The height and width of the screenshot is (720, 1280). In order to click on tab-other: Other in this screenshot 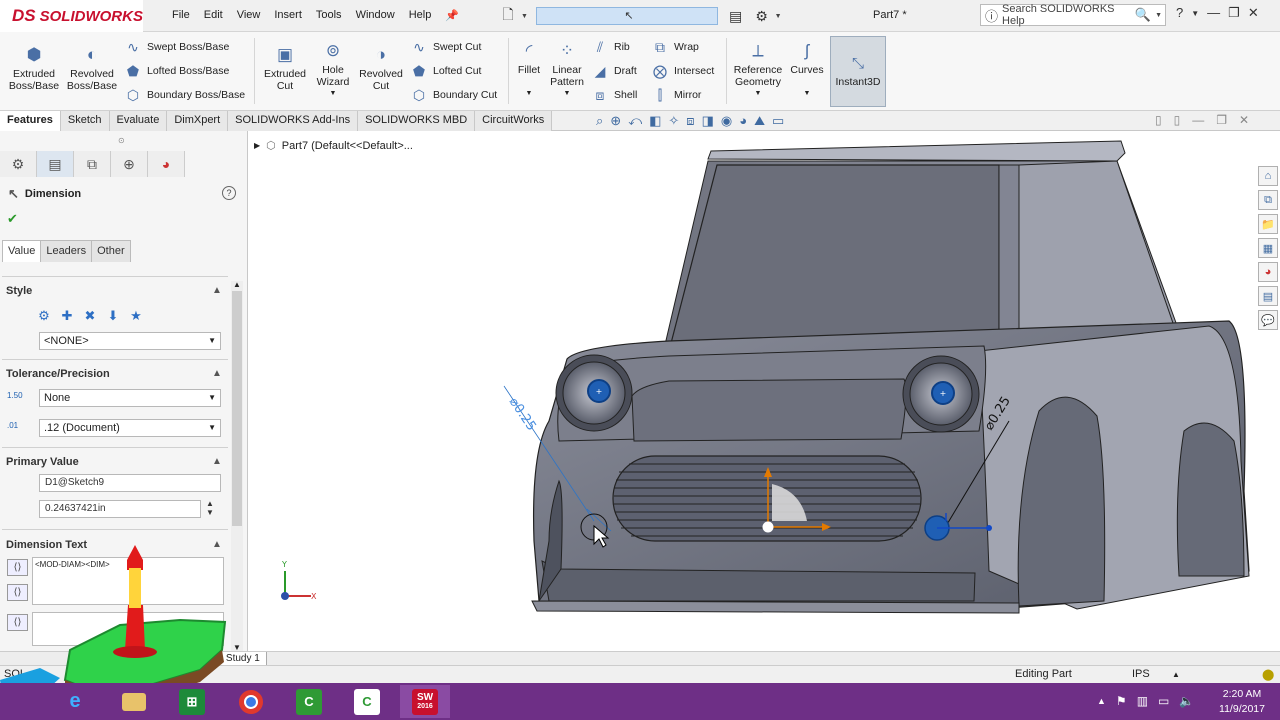, I will do `click(111, 251)`.